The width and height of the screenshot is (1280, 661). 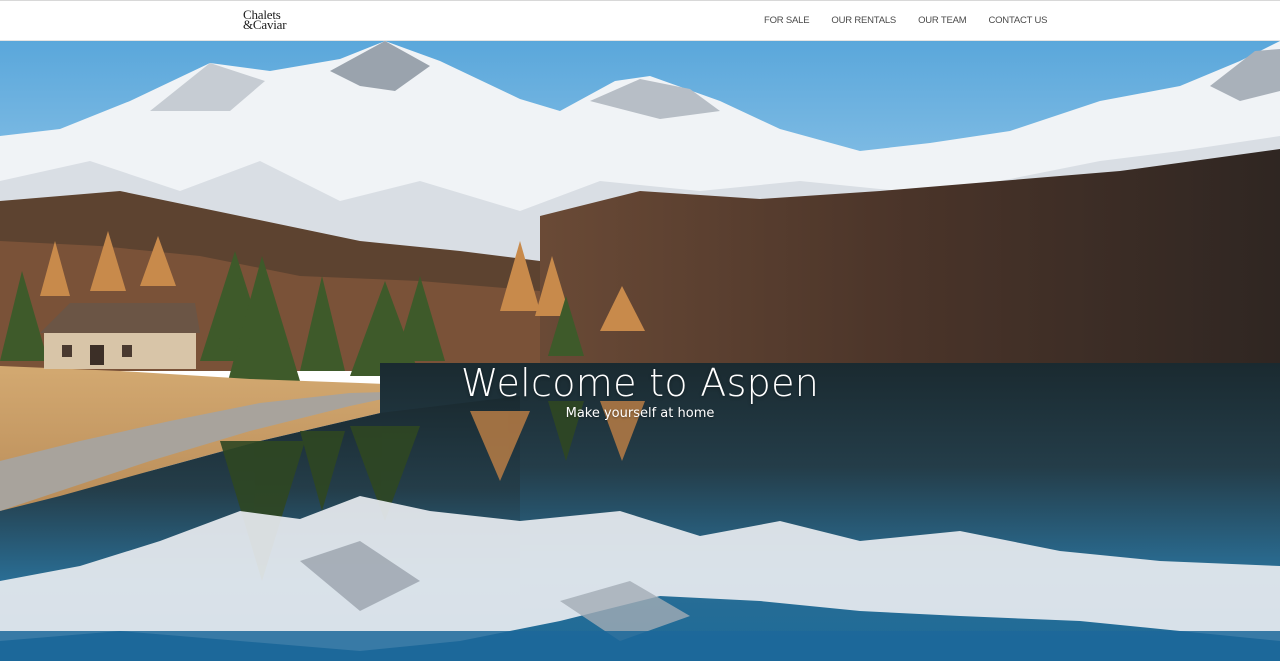 What do you see at coordinates (1017, 20) in the screenshot?
I see `nav-contact-us: CONTACT US` at bounding box center [1017, 20].